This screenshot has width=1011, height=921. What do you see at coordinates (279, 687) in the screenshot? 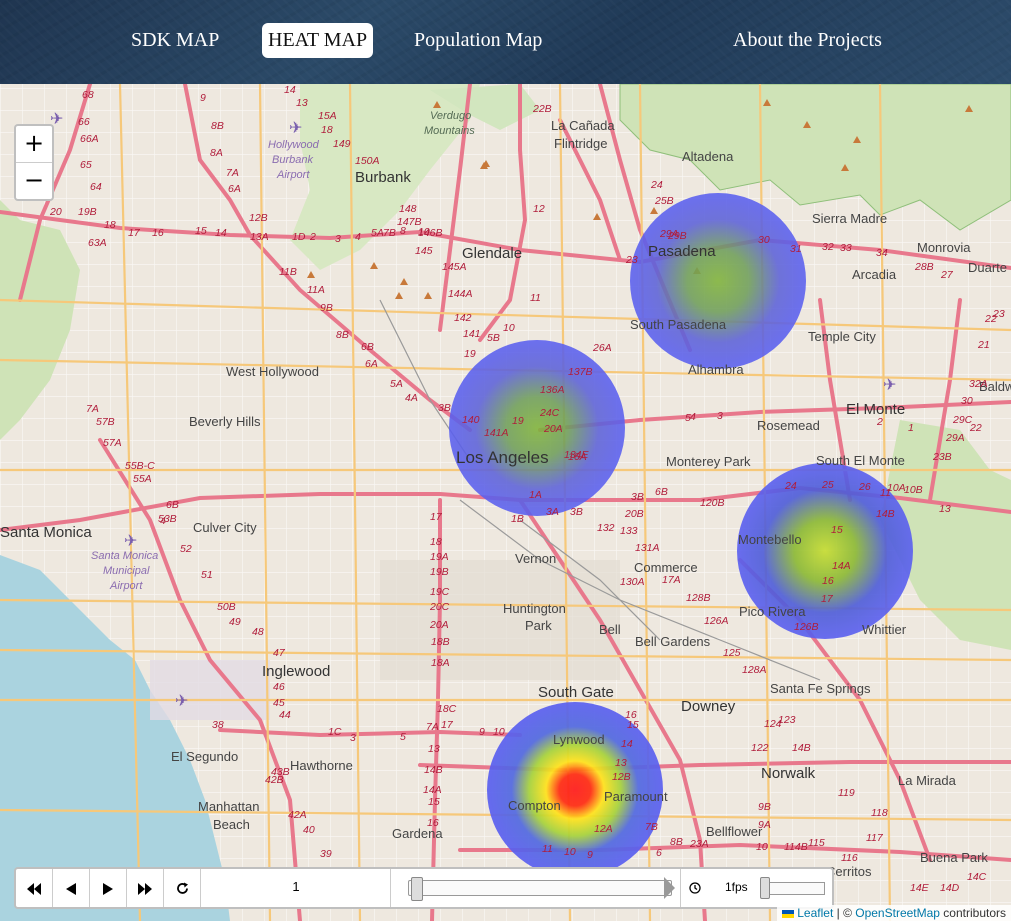
I see `highway-exit-label: 46` at bounding box center [279, 687].